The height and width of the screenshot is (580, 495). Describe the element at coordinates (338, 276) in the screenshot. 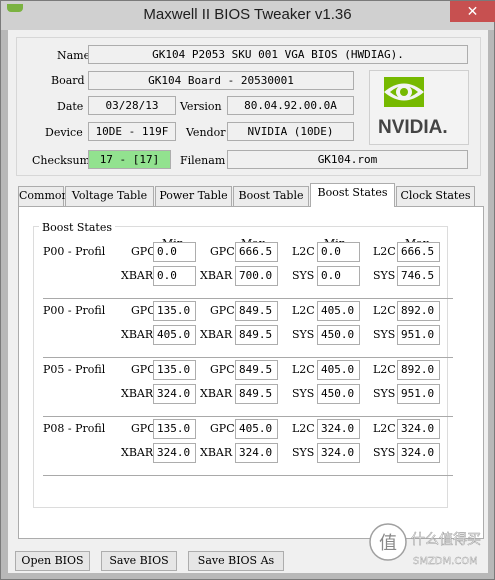

I see `sys-min-input: 0.0` at that location.